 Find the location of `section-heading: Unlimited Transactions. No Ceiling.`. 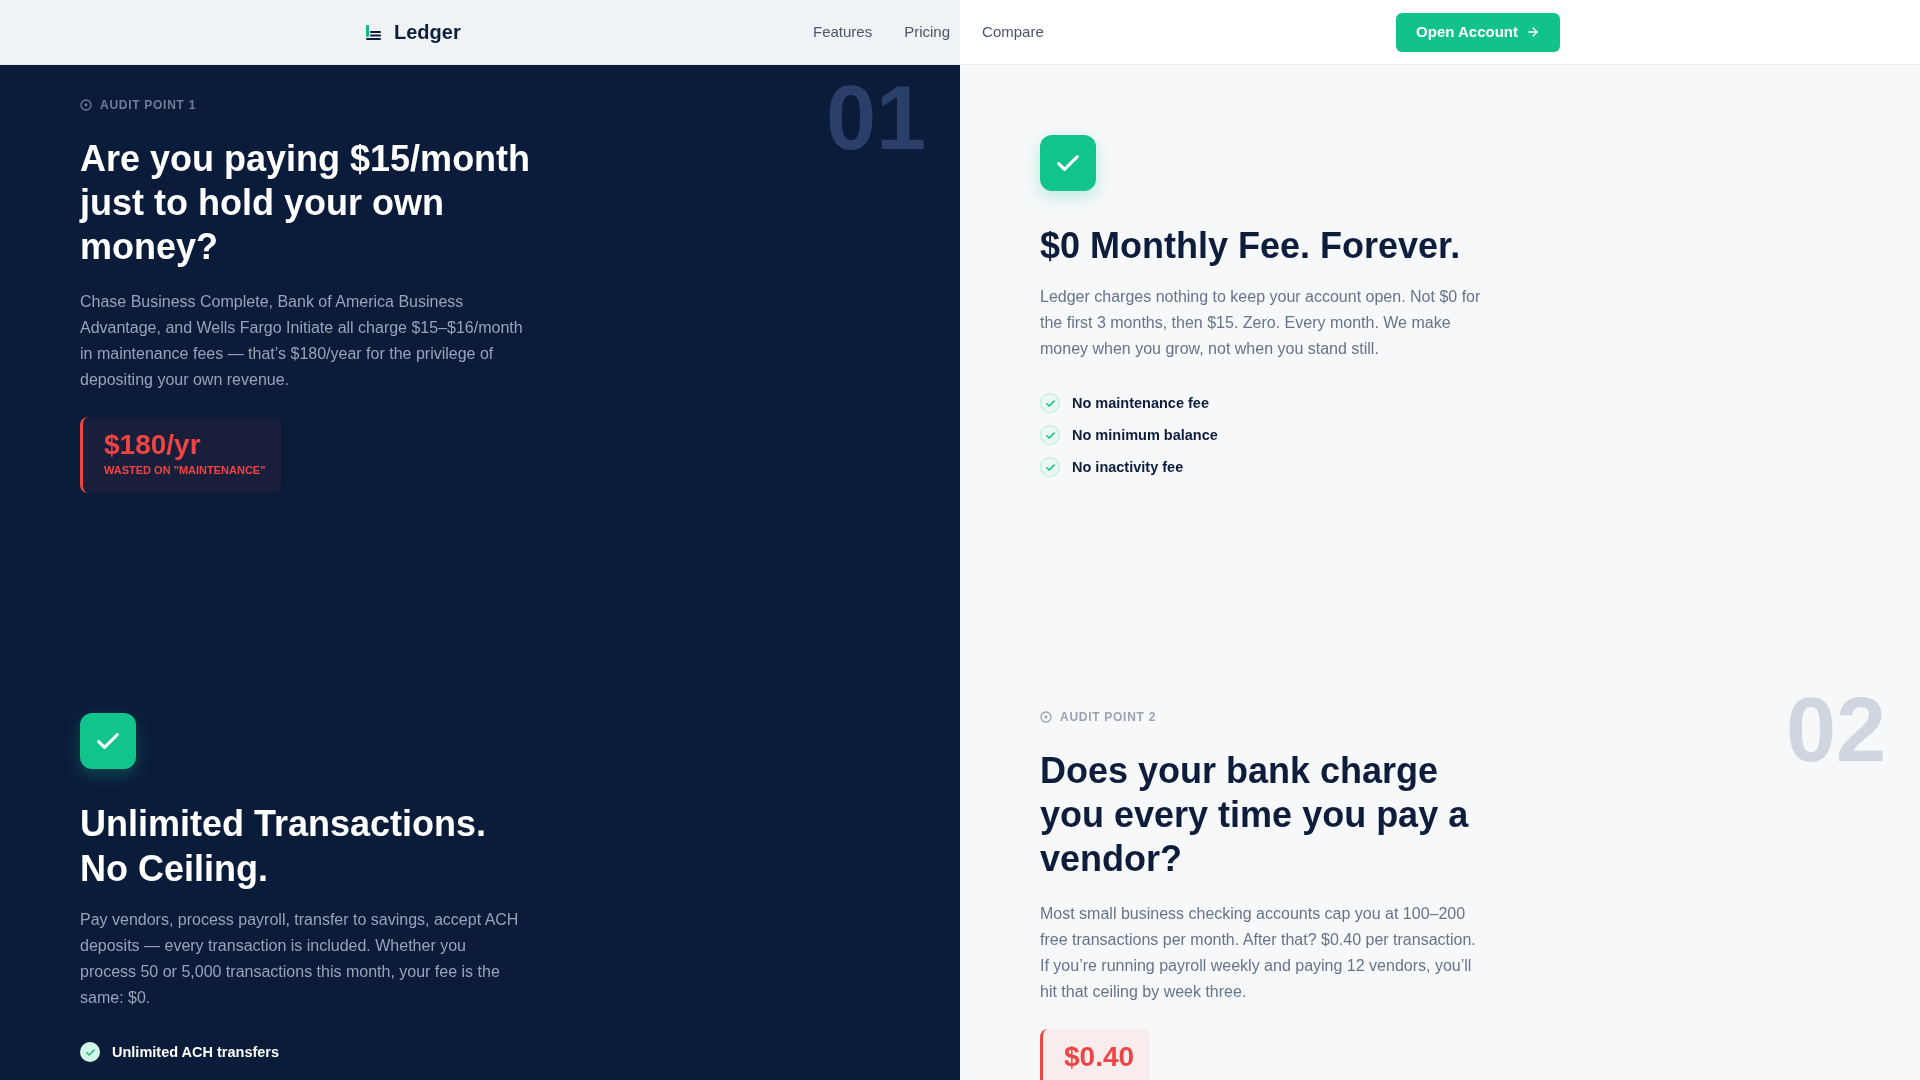

section-heading: Unlimited Transactions. No Ceiling. is located at coordinates (284, 846).